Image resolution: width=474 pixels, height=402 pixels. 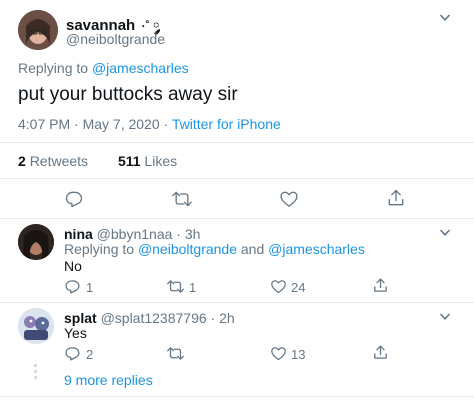 What do you see at coordinates (97, 161) in the screenshot?
I see `tweet-stats: 2 Retweets 511 Likes` at bounding box center [97, 161].